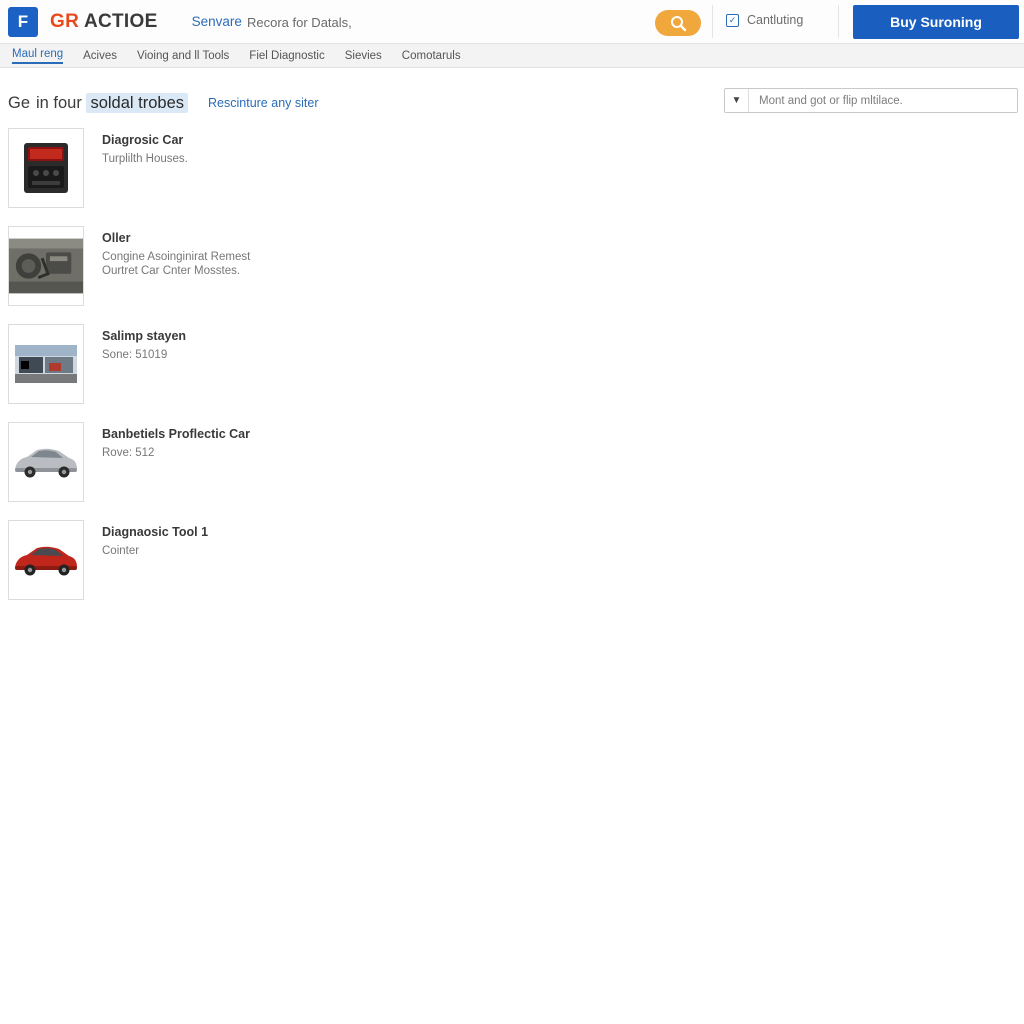  I want to click on obd-scanner-icon, so click(46, 168).